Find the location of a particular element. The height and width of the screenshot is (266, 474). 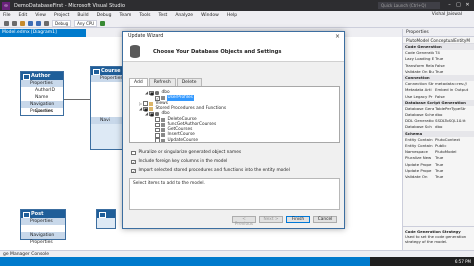

property-key: Validate On is located at coordinates (416, 176).